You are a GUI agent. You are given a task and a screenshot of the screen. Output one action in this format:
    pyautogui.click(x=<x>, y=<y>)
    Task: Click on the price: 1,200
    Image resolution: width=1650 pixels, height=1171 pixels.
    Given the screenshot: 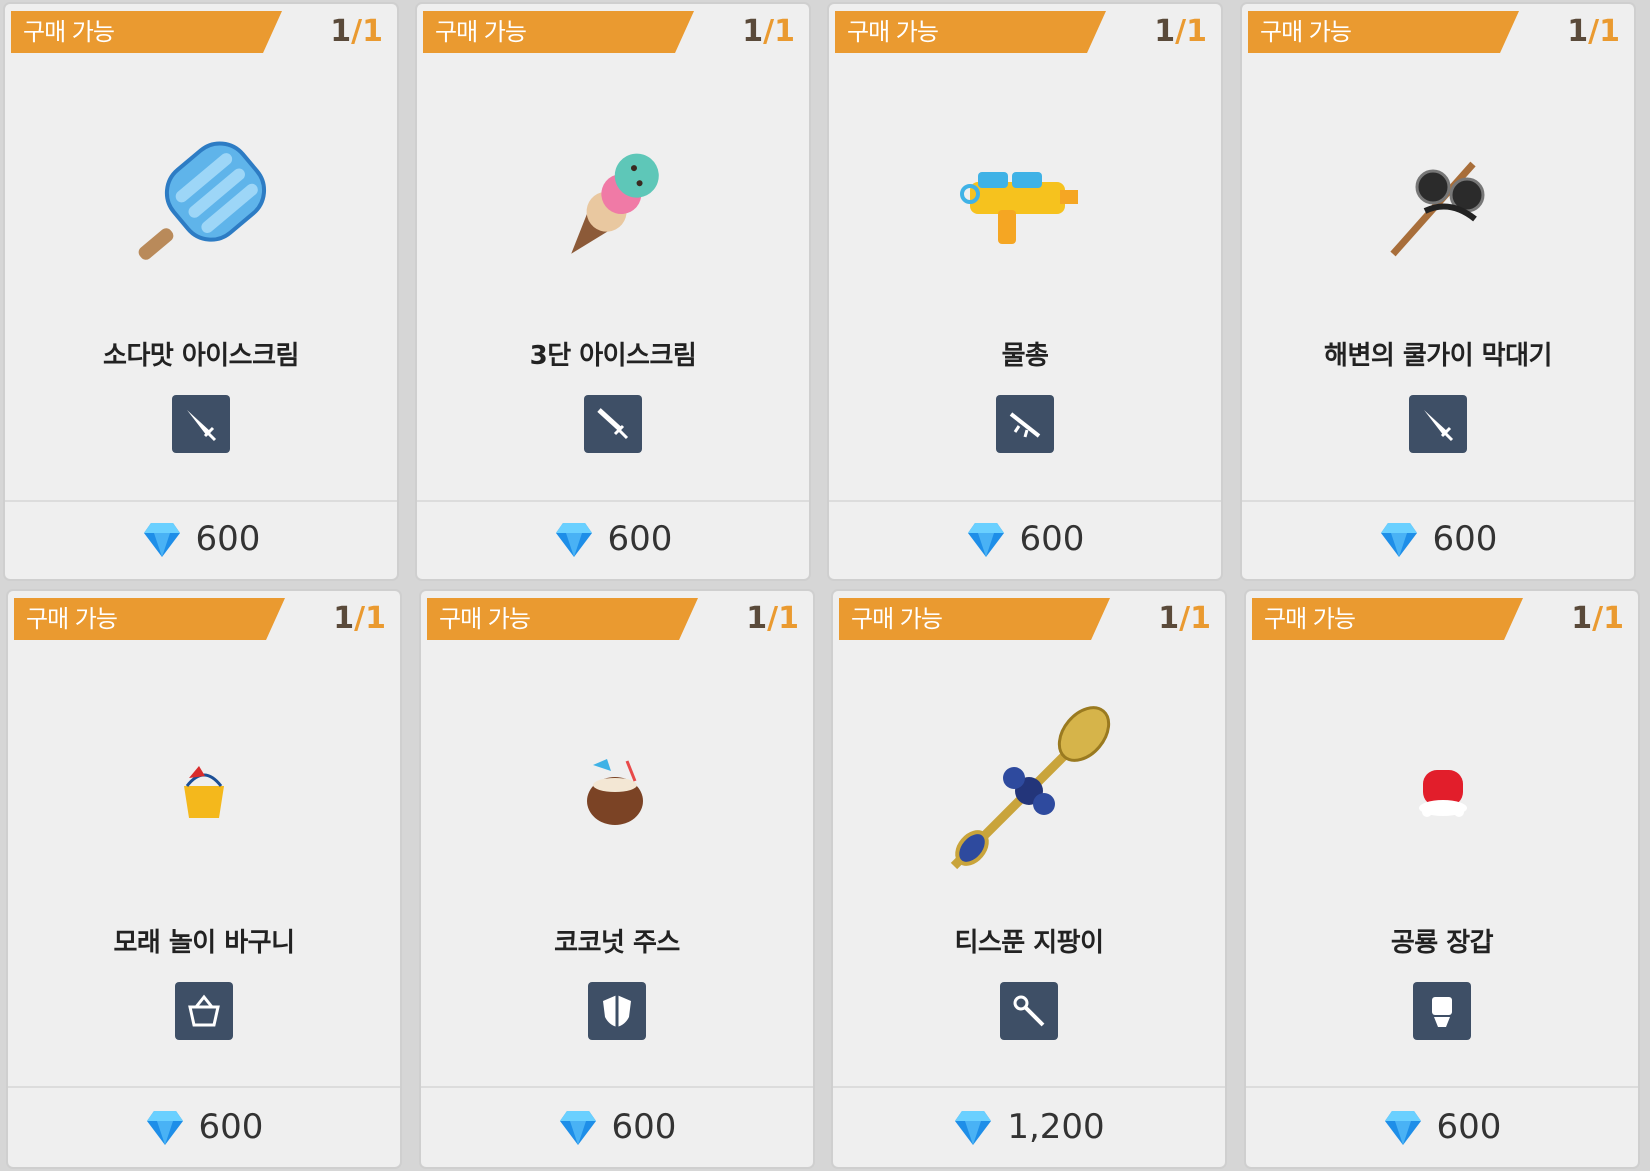 What is the action you would take?
    pyautogui.click(x=1029, y=1127)
    